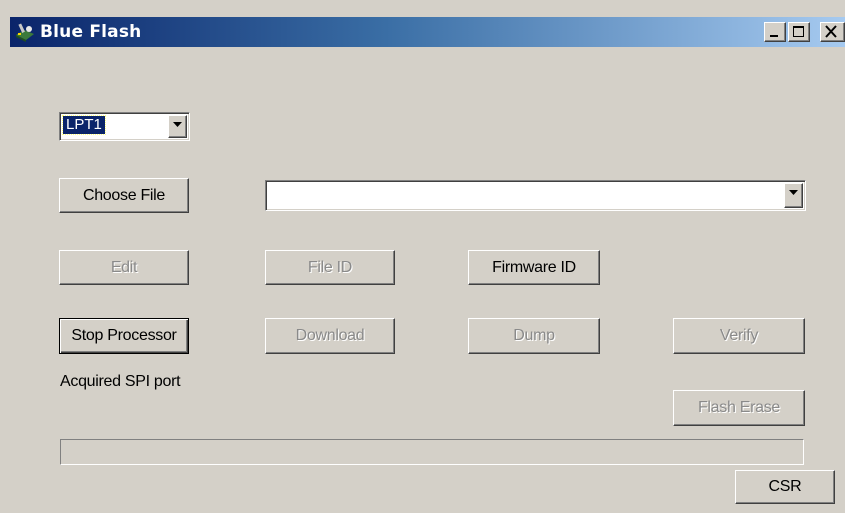 Image resolution: width=845 pixels, height=513 pixels. I want to click on progress-bar, so click(432, 452).